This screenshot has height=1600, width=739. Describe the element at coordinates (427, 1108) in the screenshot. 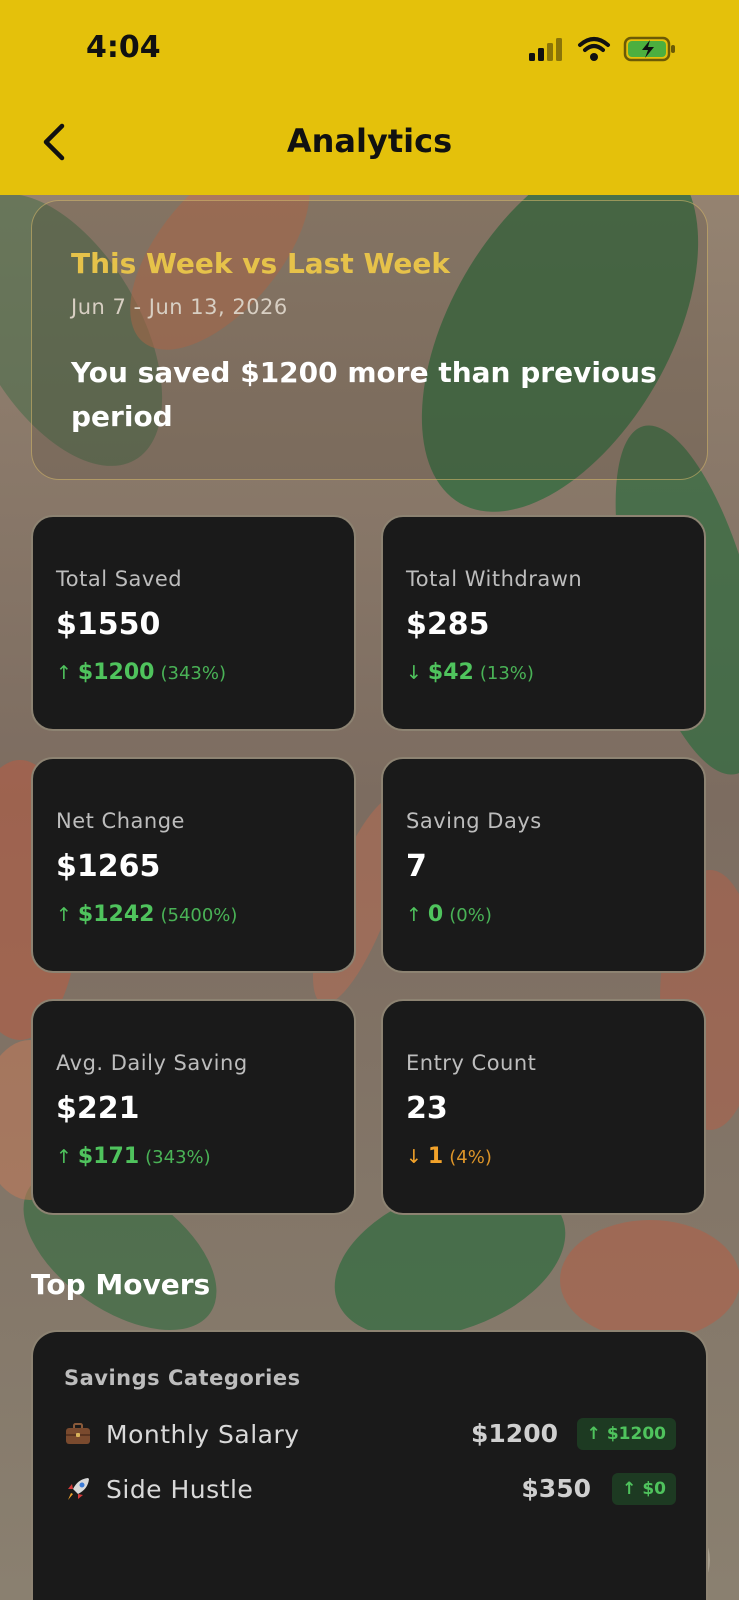

I see `stat-value: 23` at that location.